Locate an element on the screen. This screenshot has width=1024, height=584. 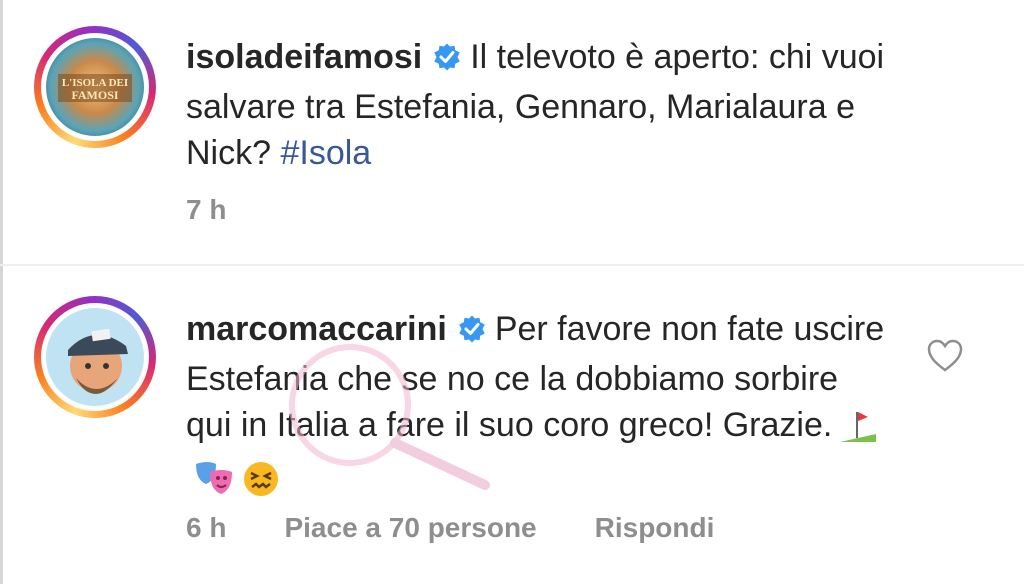
confounded-face-emoji-icon is located at coordinates (261, 485).